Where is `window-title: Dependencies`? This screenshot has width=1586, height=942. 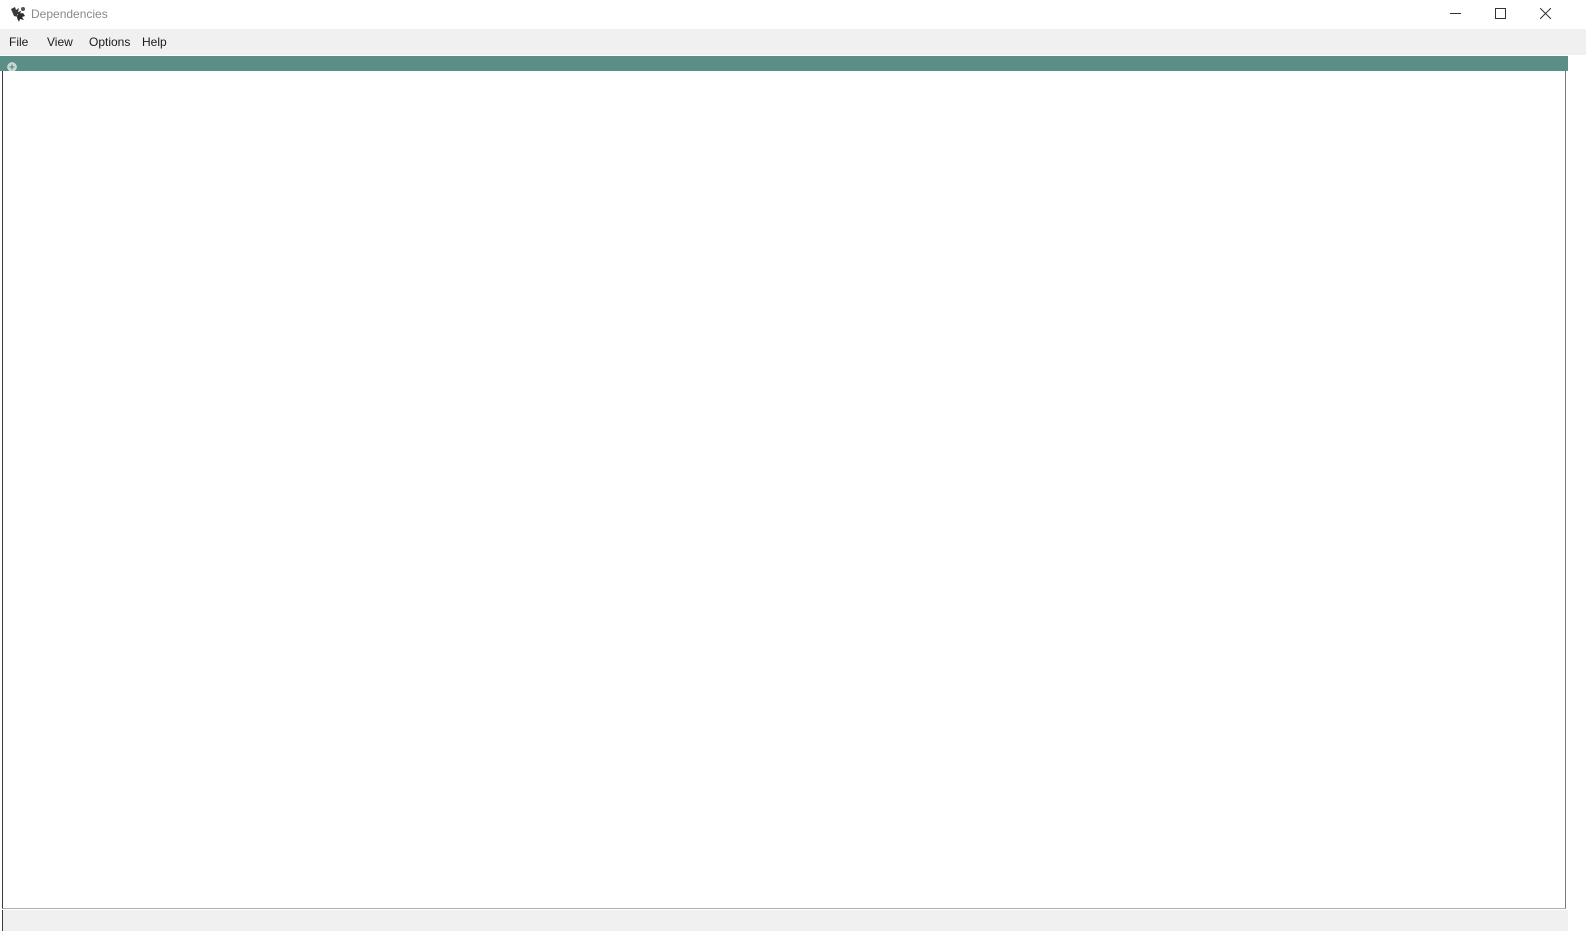 window-title: Dependencies is located at coordinates (69, 14).